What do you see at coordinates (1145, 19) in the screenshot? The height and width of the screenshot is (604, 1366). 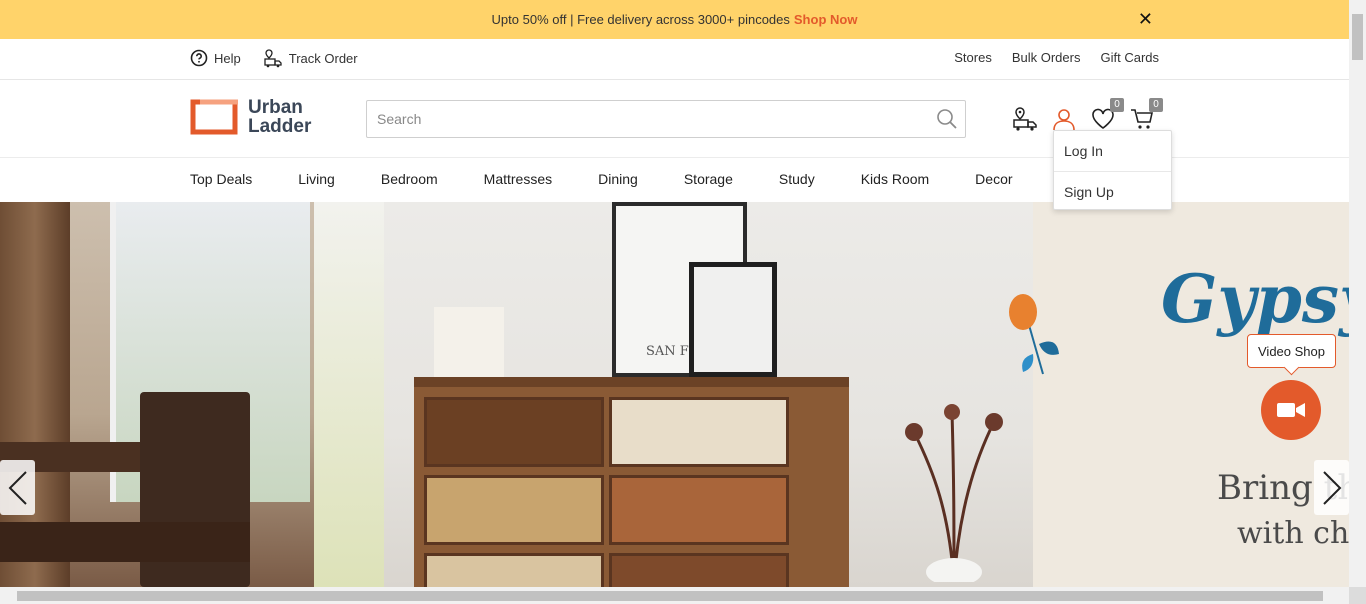 I see `close-icon: ✕` at bounding box center [1145, 19].